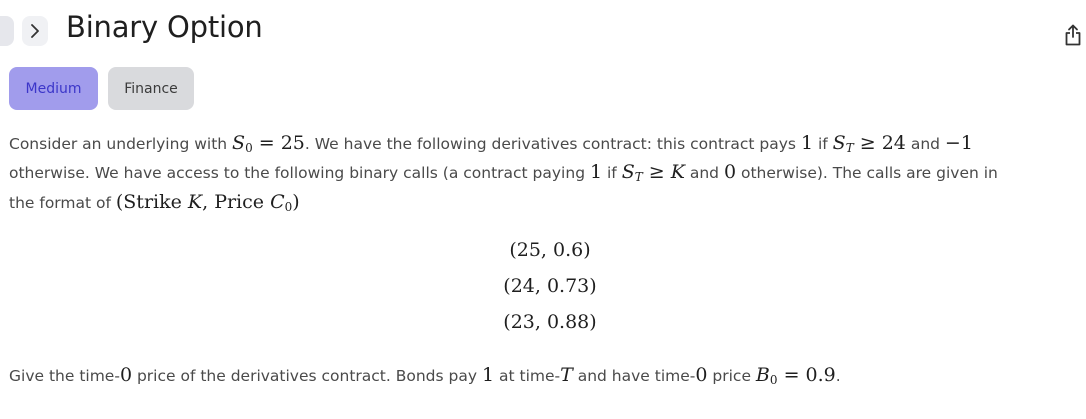  I want to click on math-text: (Strike, so click(151, 202).